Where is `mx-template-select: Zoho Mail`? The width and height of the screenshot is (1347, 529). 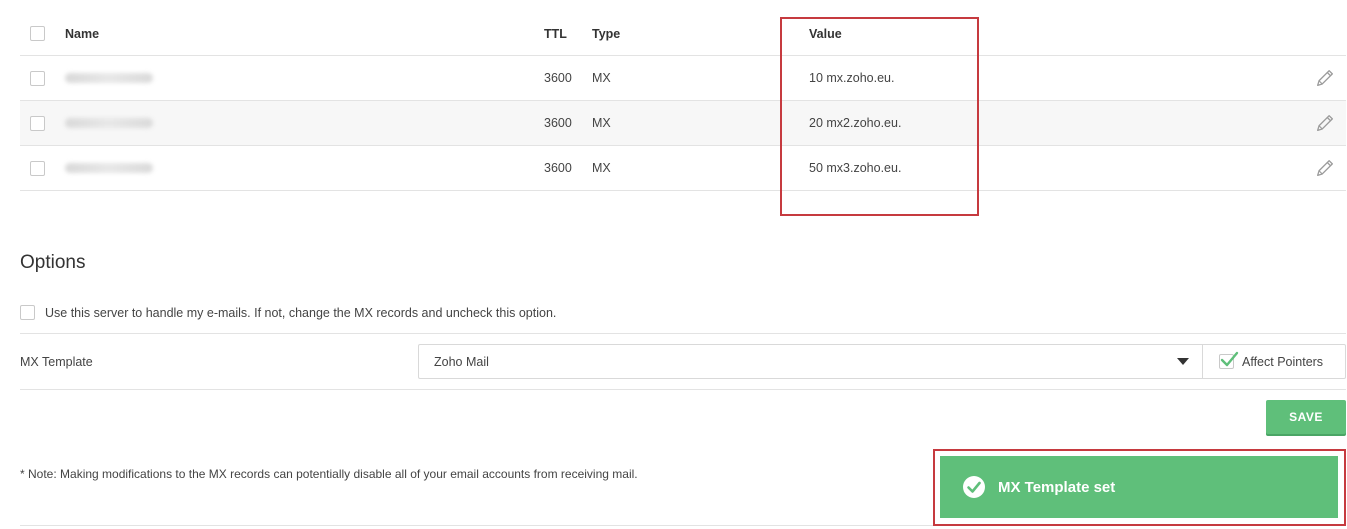
mx-template-select: Zoho Mail is located at coordinates (810, 361).